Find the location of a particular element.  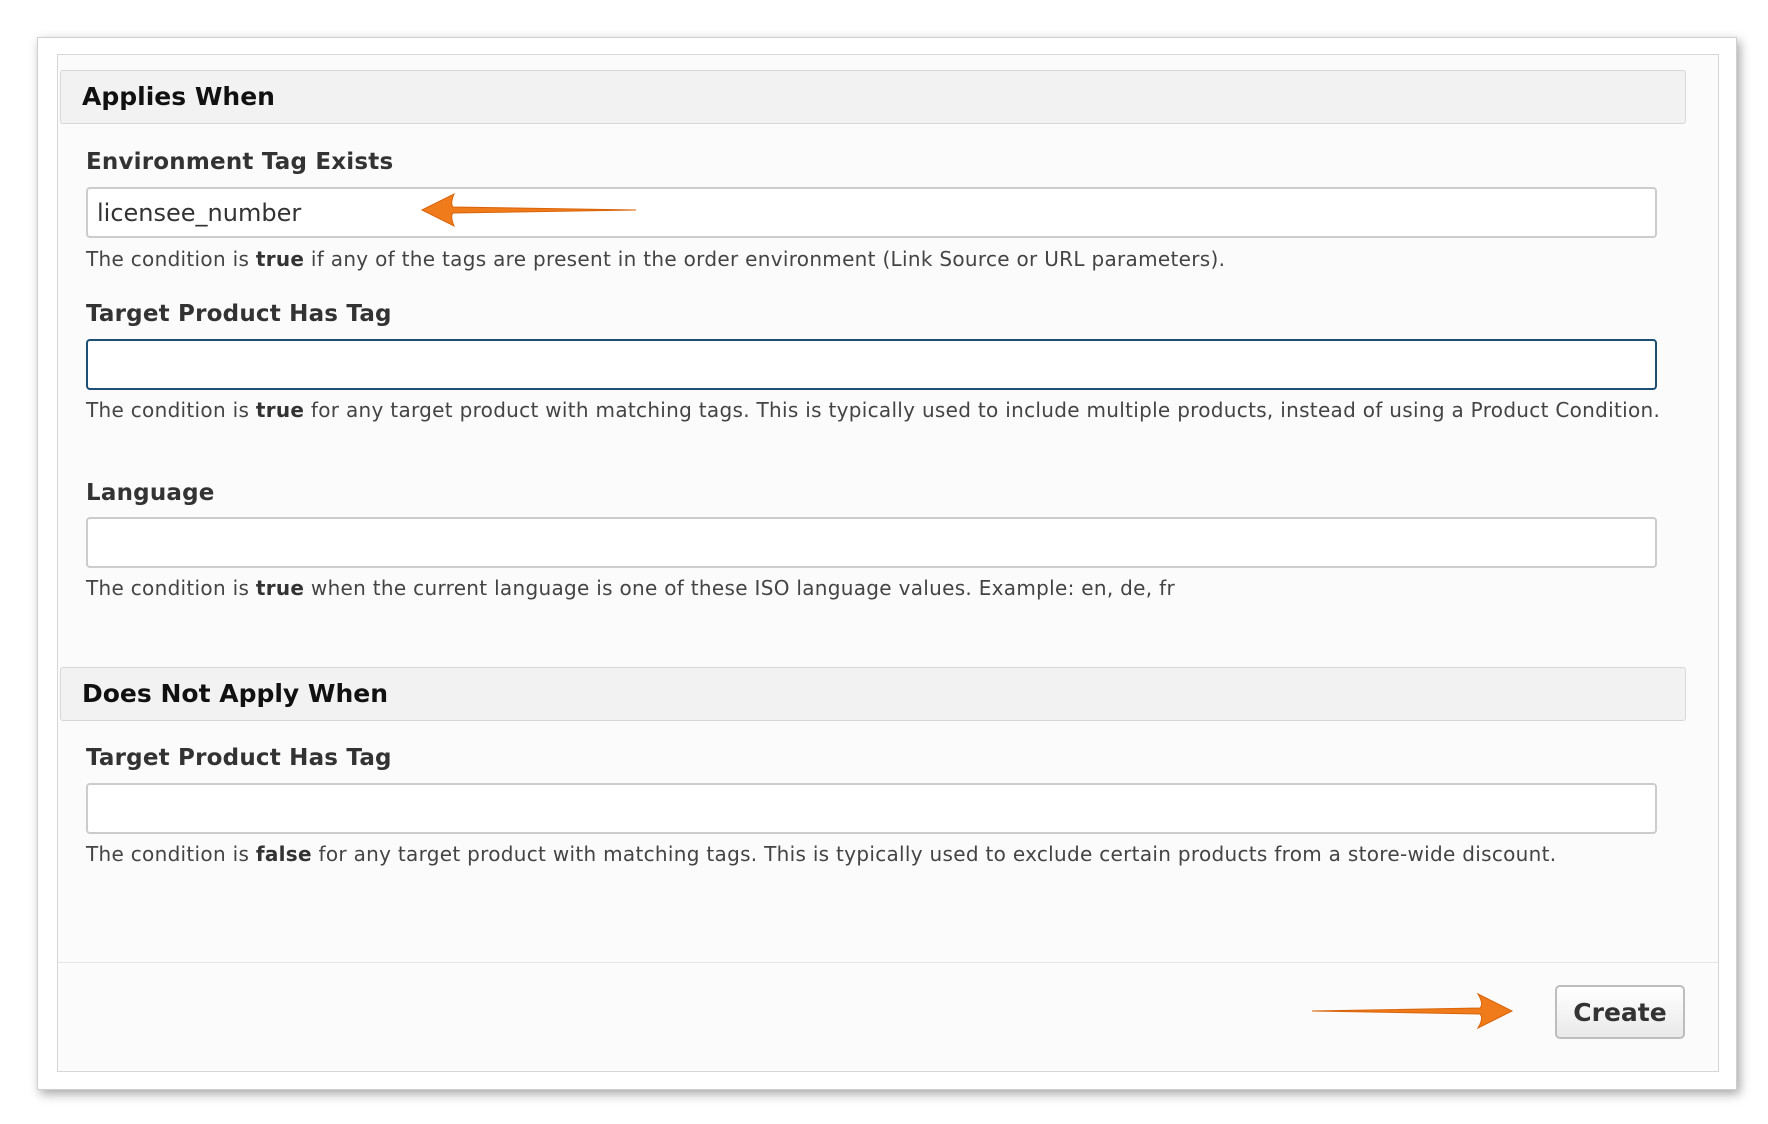

annotation-arrow-left-icon is located at coordinates (528, 210).